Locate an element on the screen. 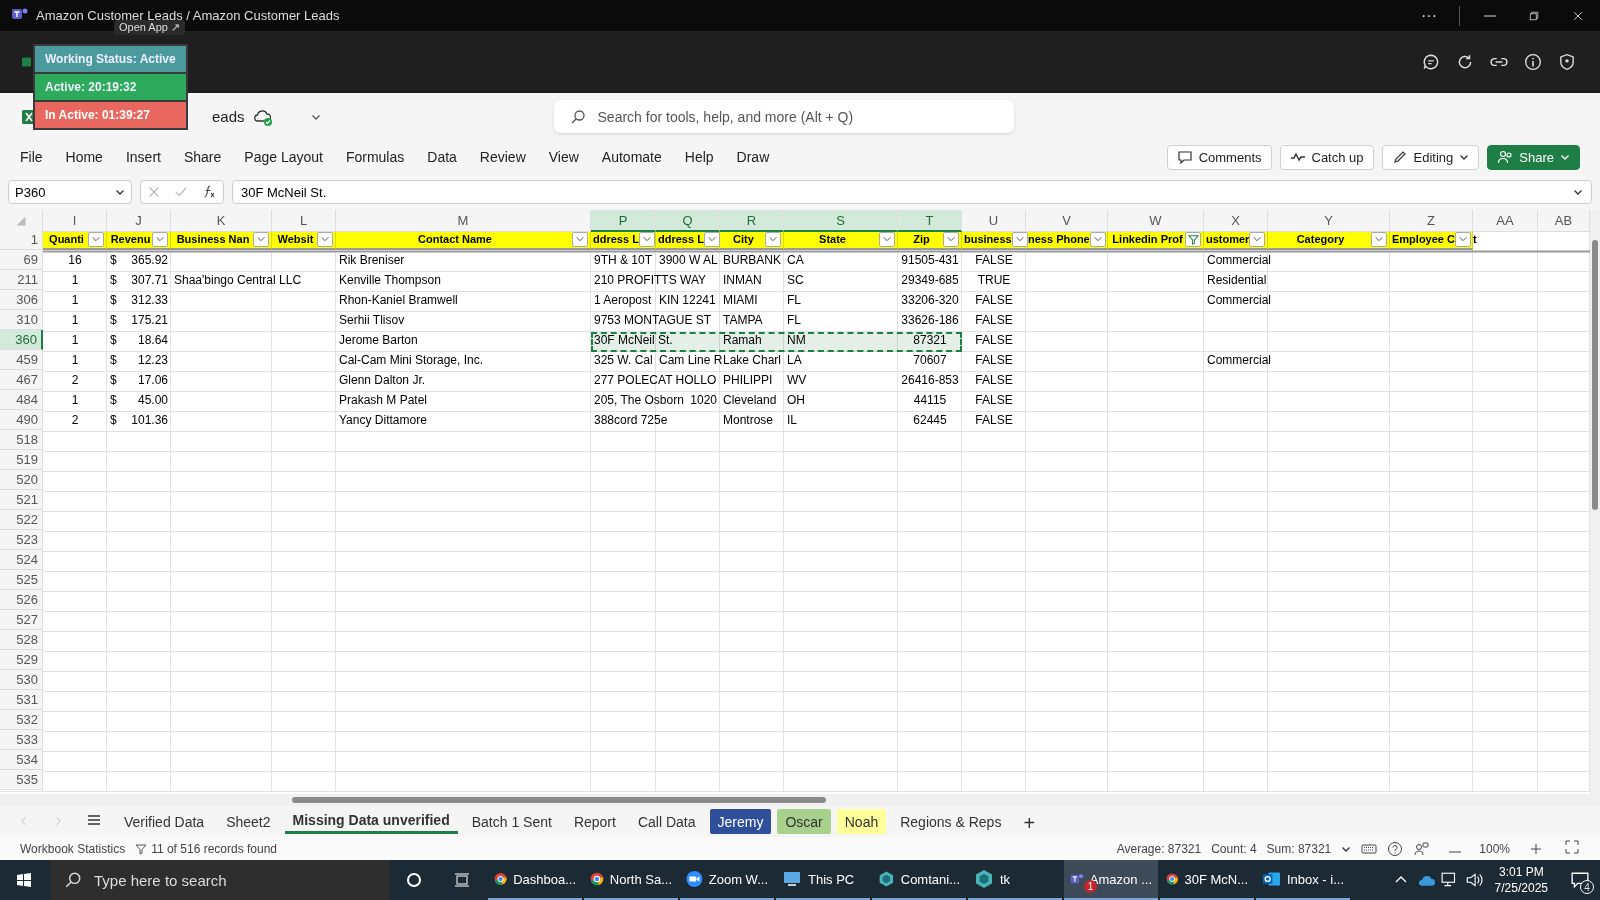  row-header: 527 is located at coordinates (21, 620).